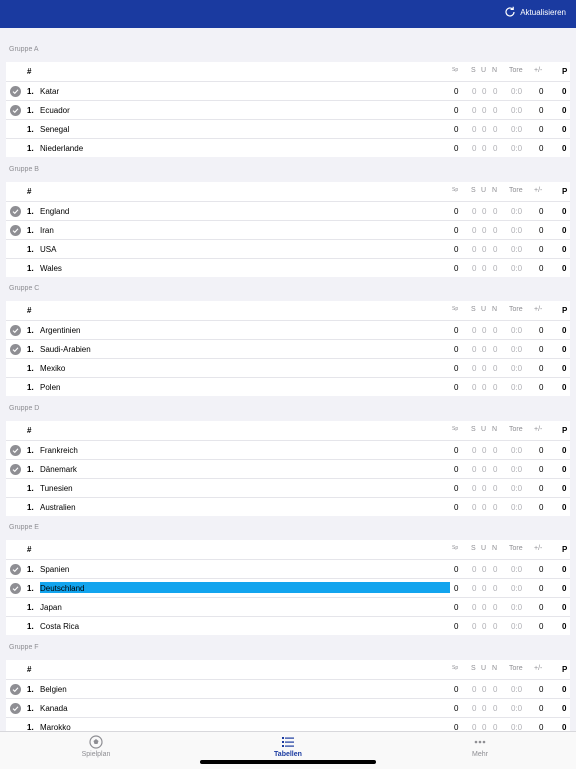  What do you see at coordinates (288, 430) in the screenshot?
I see `table-header: # Sp S U N Tore +/- P` at bounding box center [288, 430].